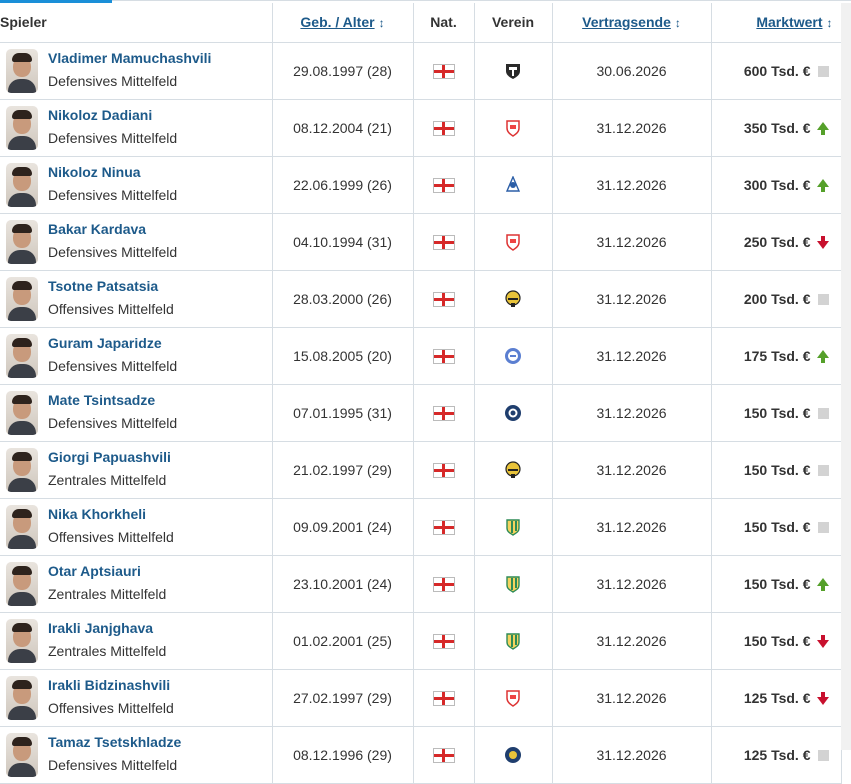 This screenshot has height=784, width=851. What do you see at coordinates (101, 400) in the screenshot?
I see `player-name-link: Mate Tsintsadze` at bounding box center [101, 400].